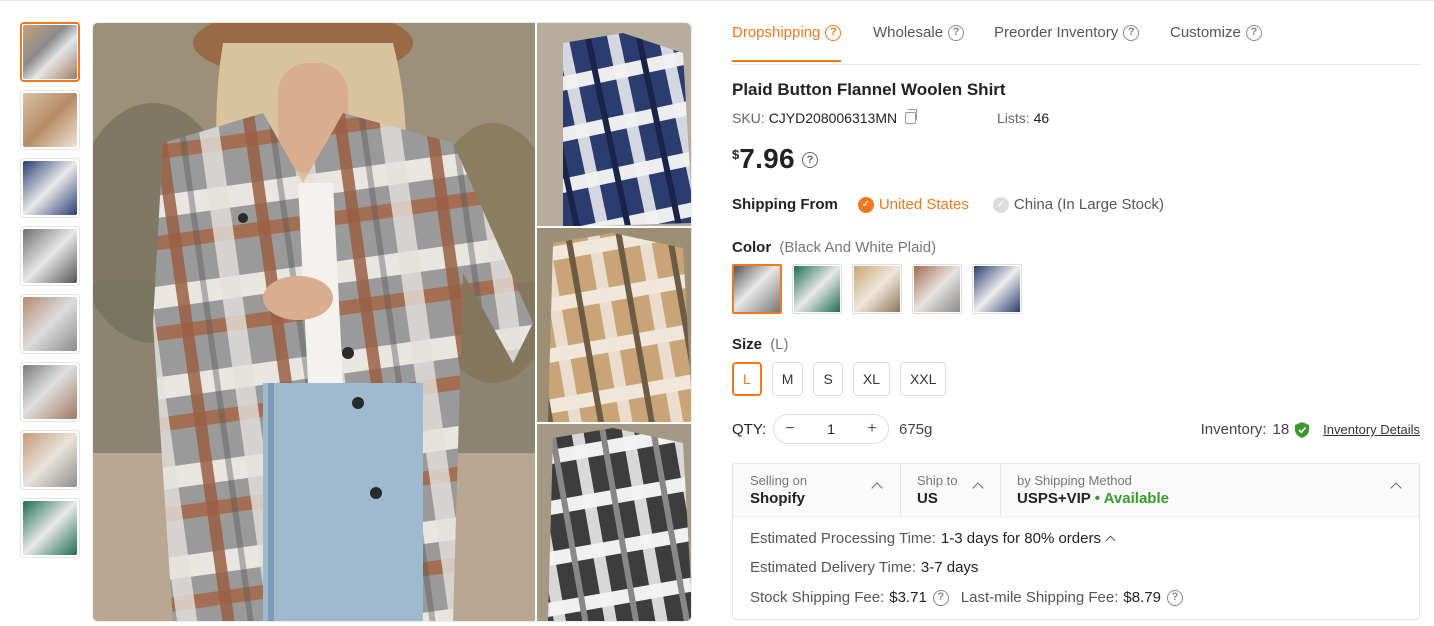 The height and width of the screenshot is (626, 1434). Describe the element at coordinates (787, 43) in the screenshot. I see `tab-dropshipping: Dropshipping ?` at that location.